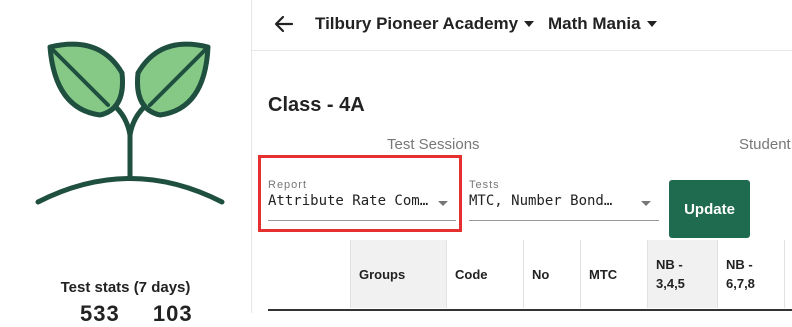 Image resolution: width=792 pixels, height=327 pixels. What do you see at coordinates (433, 144) in the screenshot?
I see `tab-test-sessions: Test Sessions` at bounding box center [433, 144].